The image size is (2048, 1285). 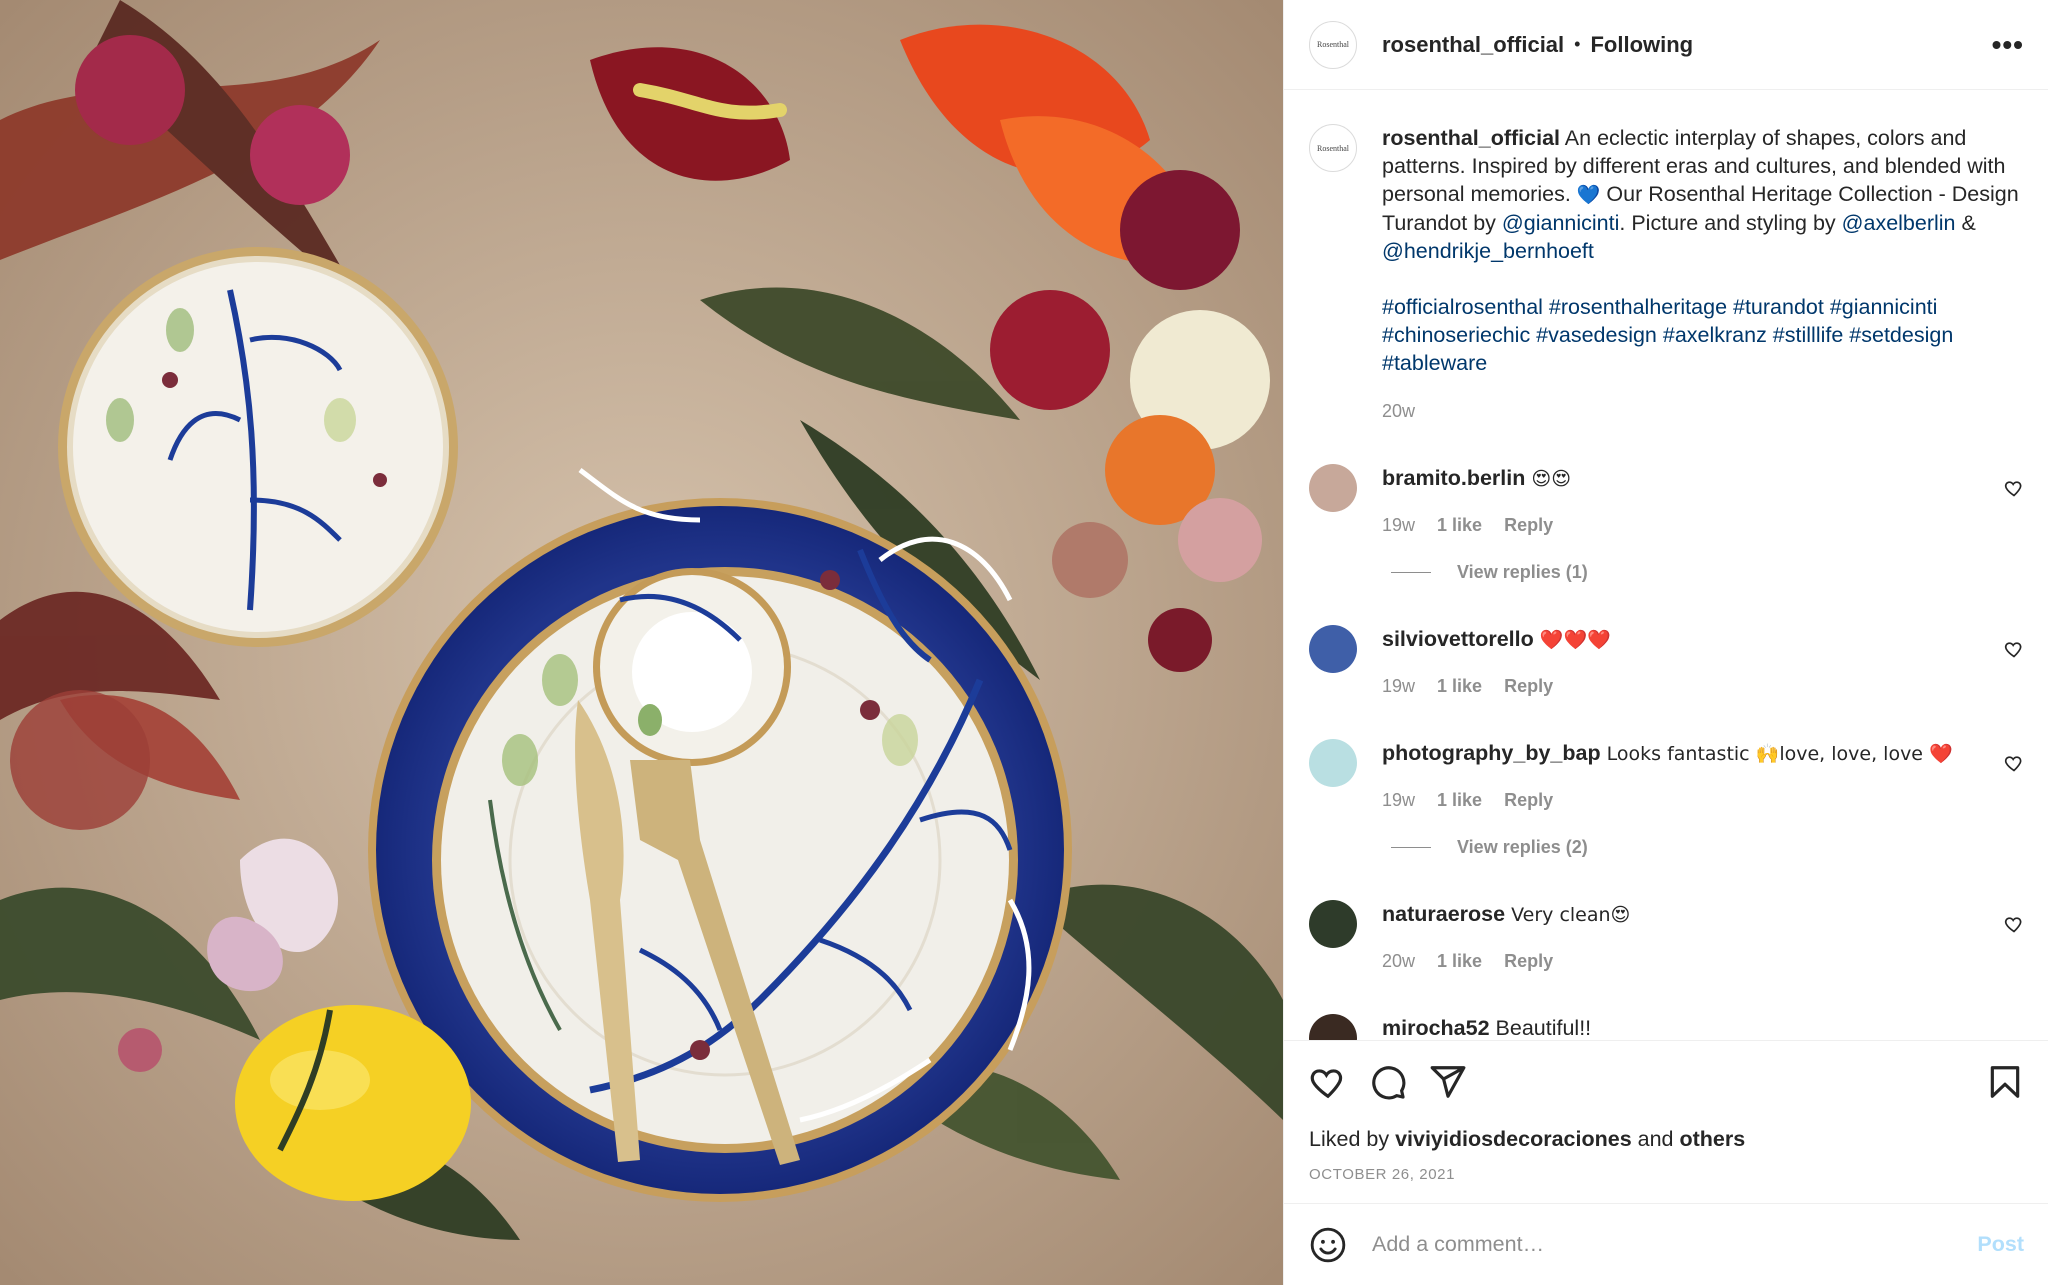 What do you see at coordinates (1666, 936) in the screenshot?
I see `comment-item: naturaerose Very clean😍 20w 1 like Reply` at bounding box center [1666, 936].